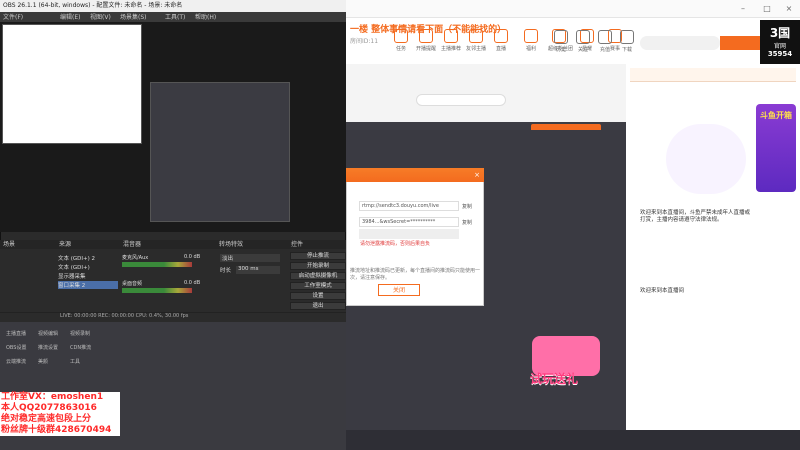 This screenshot has width=800, height=450. Describe the element at coordinates (776, 115) in the screenshot. I see `promo-badge-text: 斗鱼开箱` at that location.